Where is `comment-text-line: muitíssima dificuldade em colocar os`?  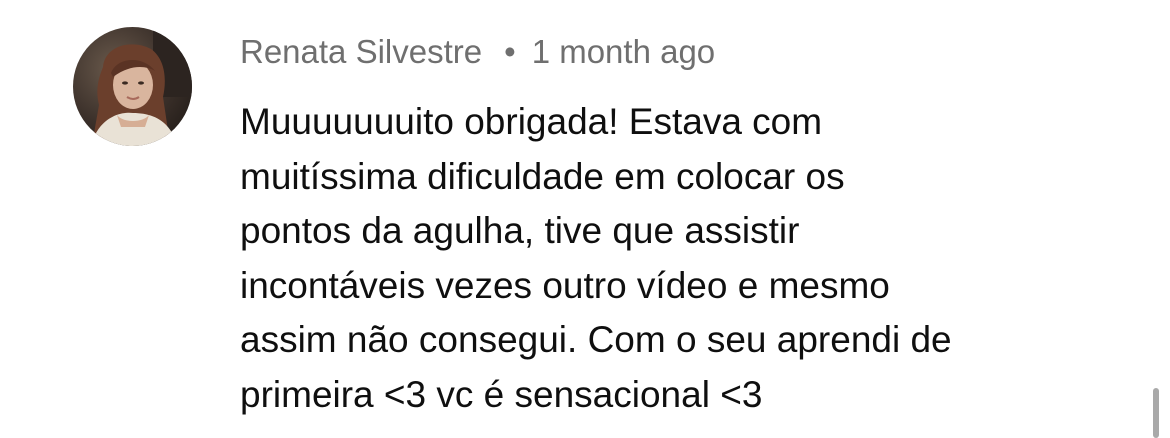 comment-text-line: muitíssima dificuldade em colocar os is located at coordinates (542, 176).